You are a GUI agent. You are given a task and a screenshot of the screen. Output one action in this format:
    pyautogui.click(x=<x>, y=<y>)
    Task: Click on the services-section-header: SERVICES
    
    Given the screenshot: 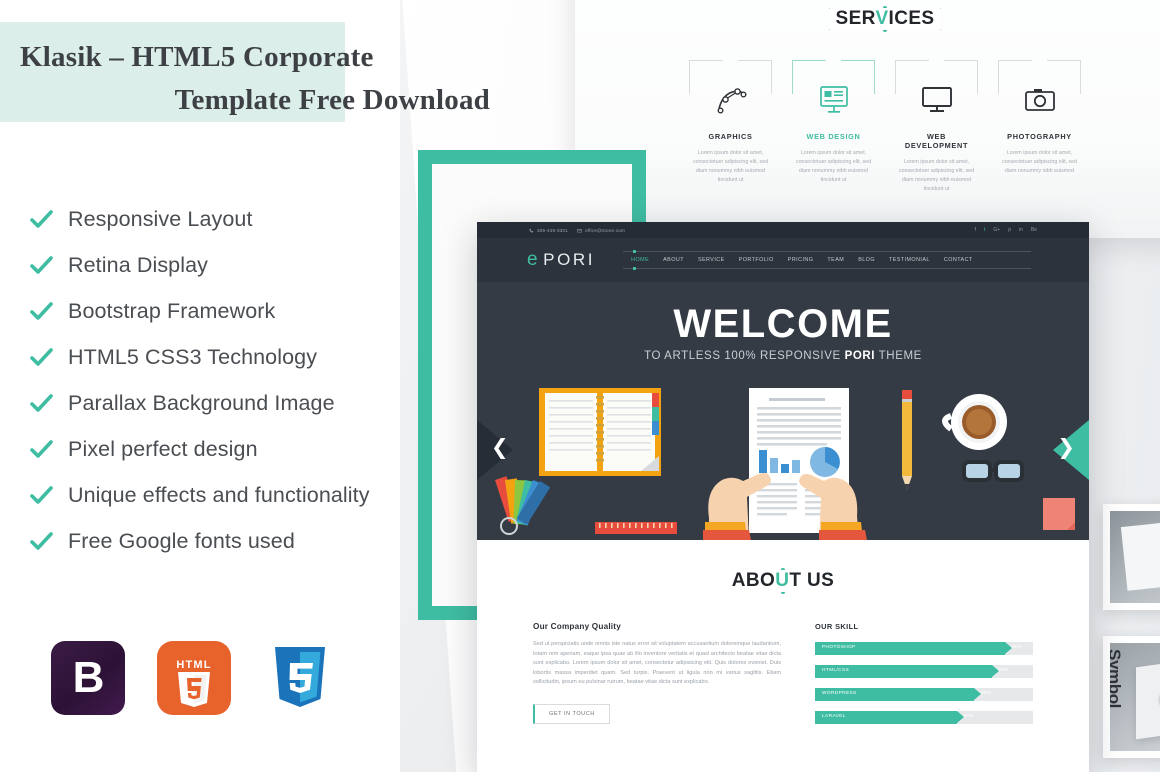 What is the action you would take?
    pyautogui.click(x=867, y=20)
    